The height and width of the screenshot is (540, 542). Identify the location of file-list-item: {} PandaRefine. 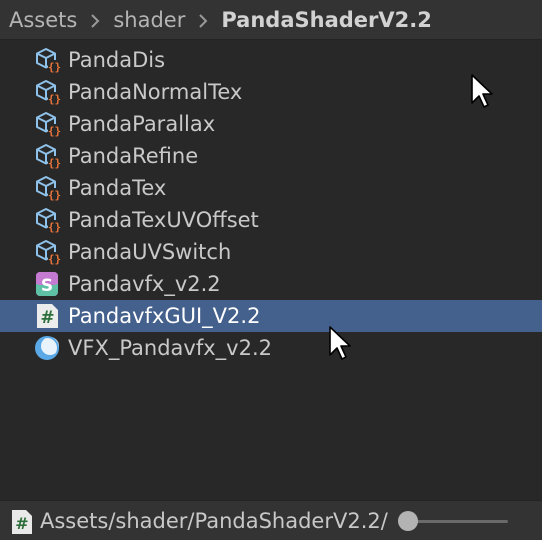
(271, 156).